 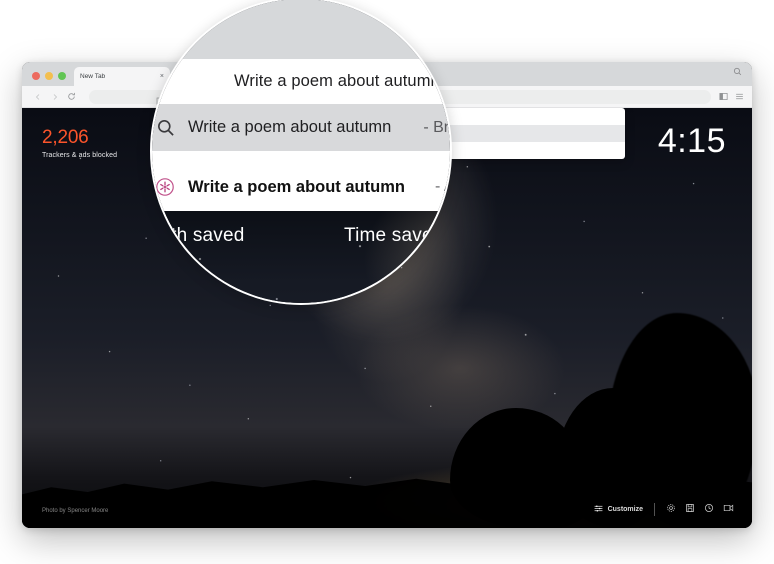 What do you see at coordinates (625, 509) in the screenshot?
I see `customize-label: Customize` at bounding box center [625, 509].